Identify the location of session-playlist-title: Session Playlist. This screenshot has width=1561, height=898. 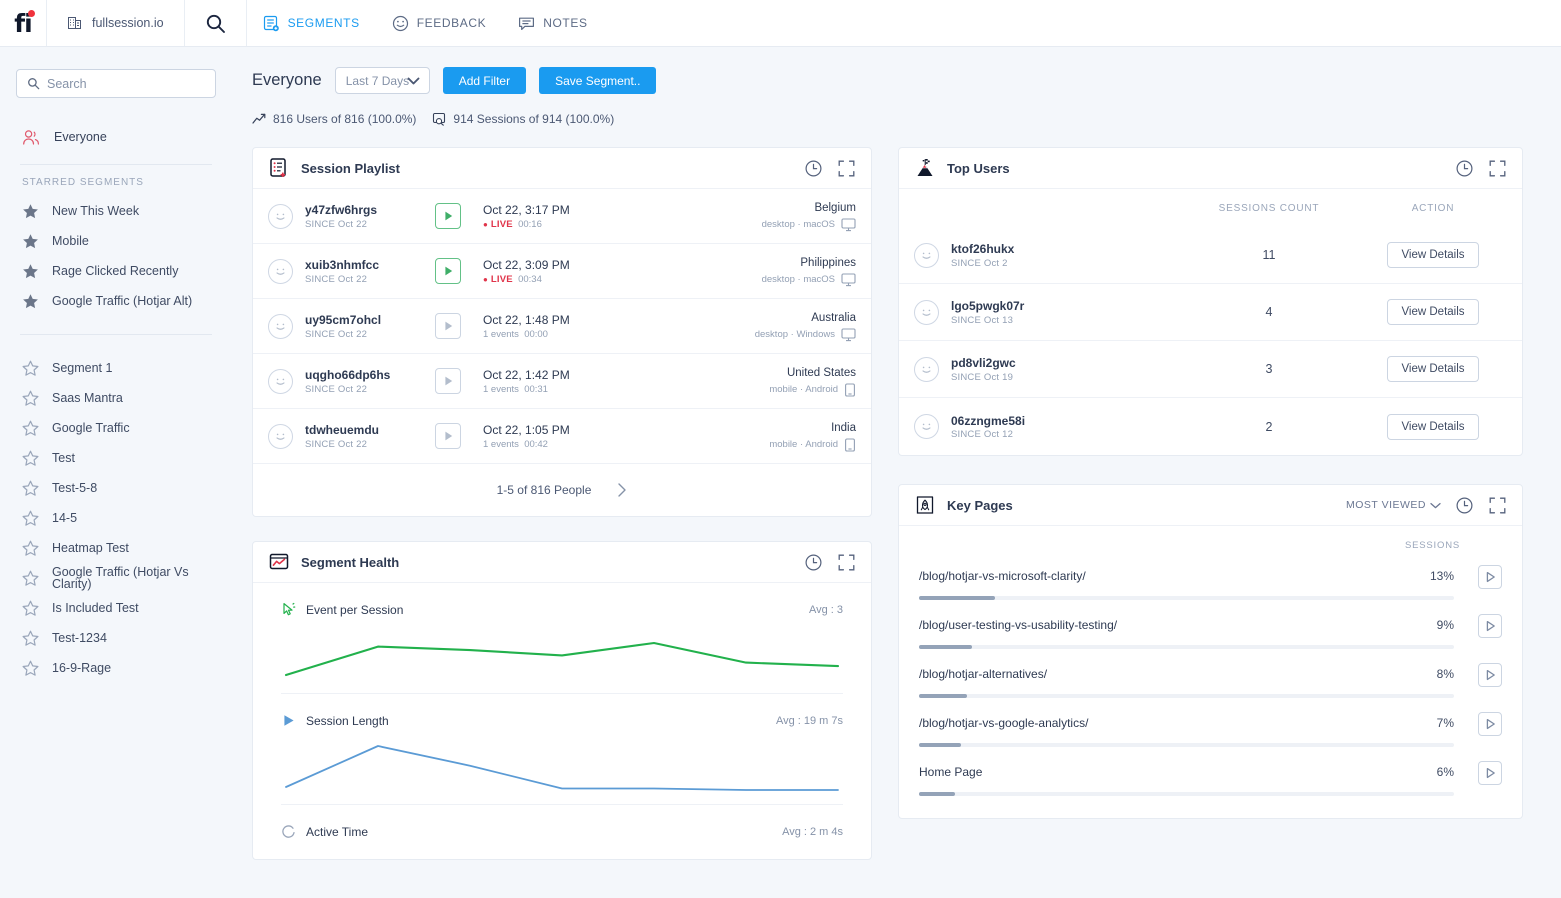
(350, 168).